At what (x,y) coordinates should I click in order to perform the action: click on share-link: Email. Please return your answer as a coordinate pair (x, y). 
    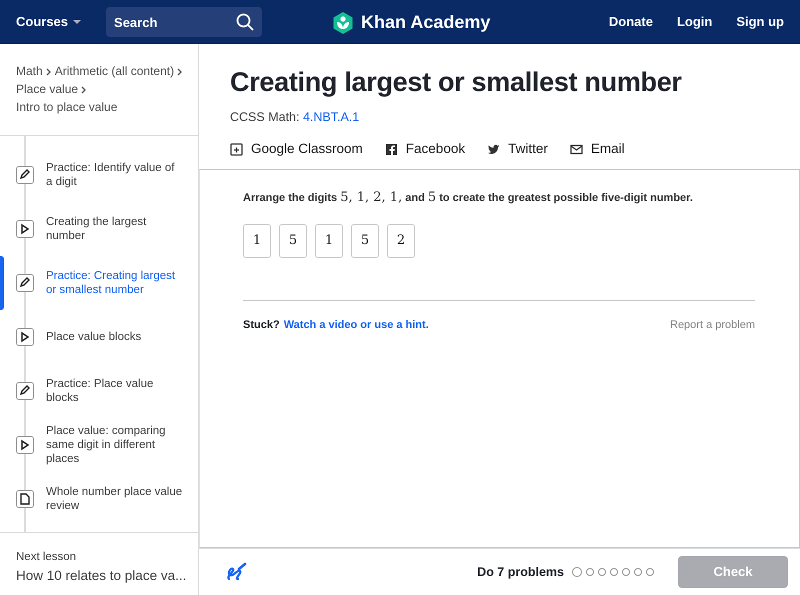
    Looking at the image, I should click on (597, 149).